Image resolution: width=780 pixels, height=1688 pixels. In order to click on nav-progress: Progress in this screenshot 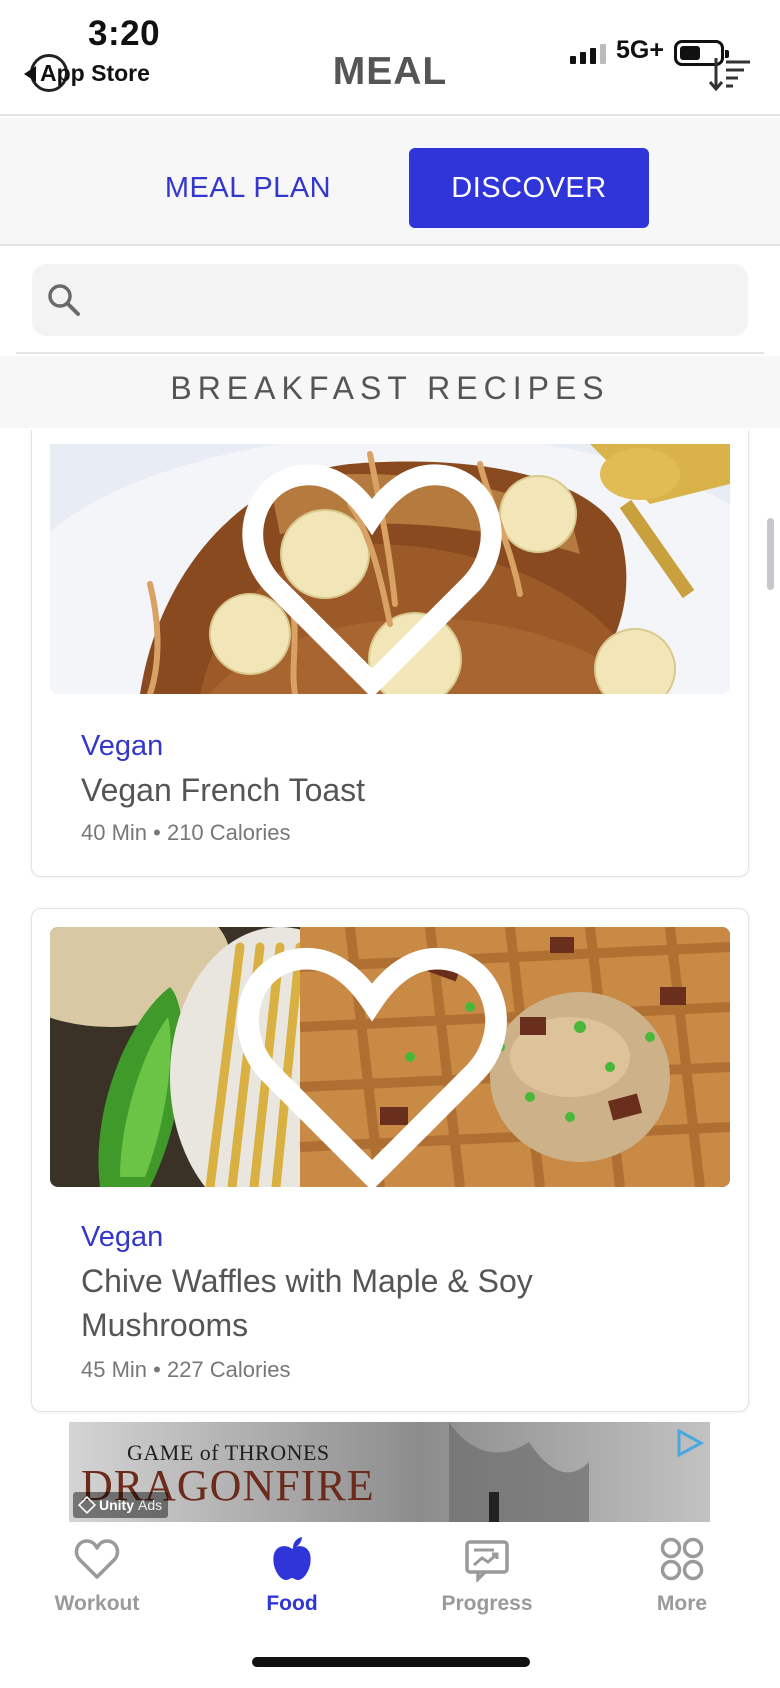, I will do `click(487, 1576)`.